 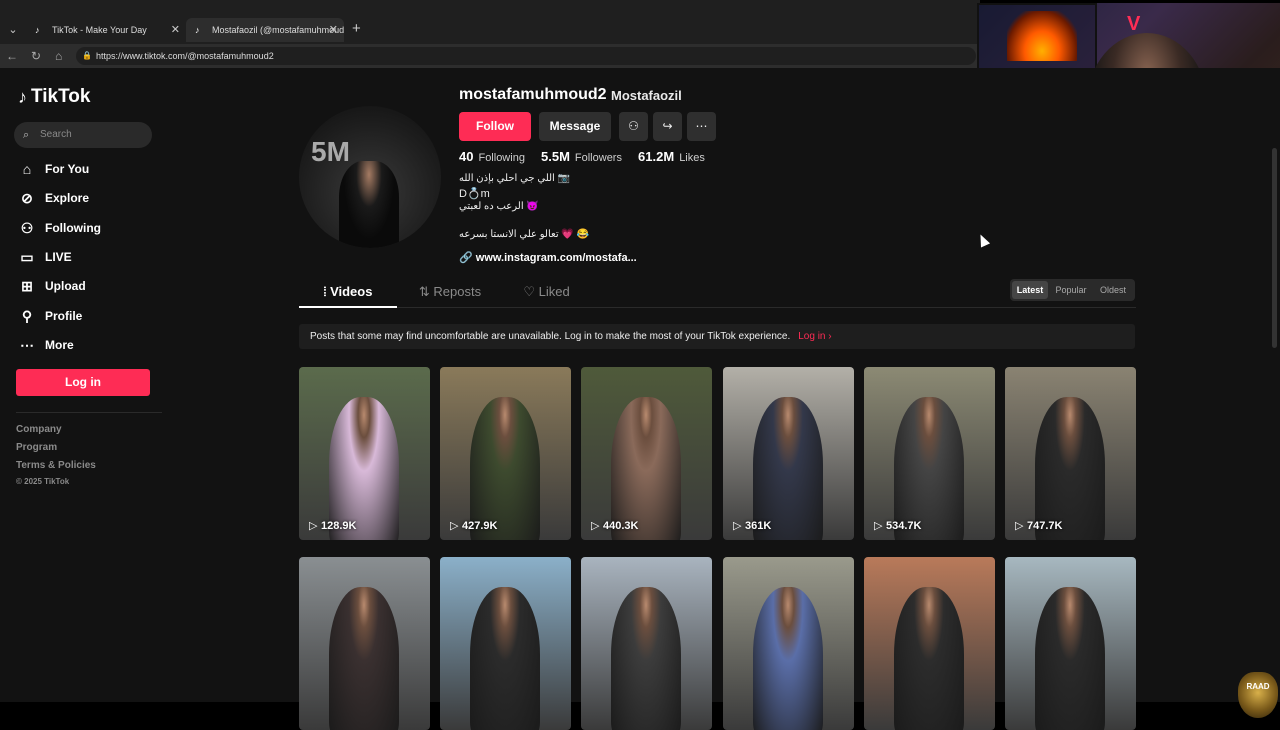 What do you see at coordinates (450, 292) in the screenshot?
I see `tab-reposts: ⇅ Reposts` at bounding box center [450, 292].